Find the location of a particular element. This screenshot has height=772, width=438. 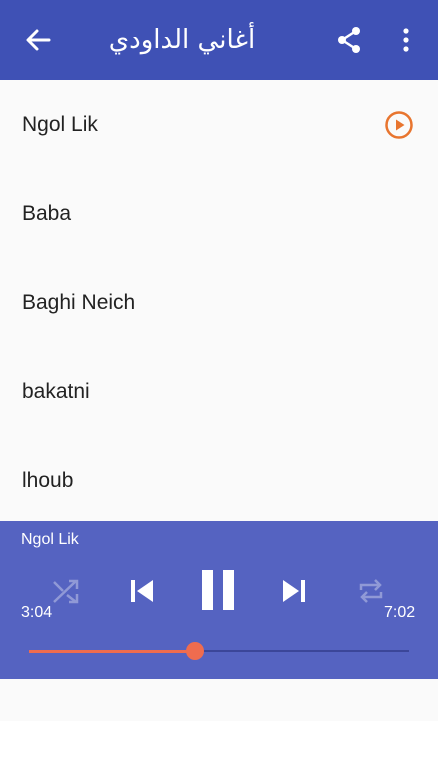

pause-icon is located at coordinates (218, 590).